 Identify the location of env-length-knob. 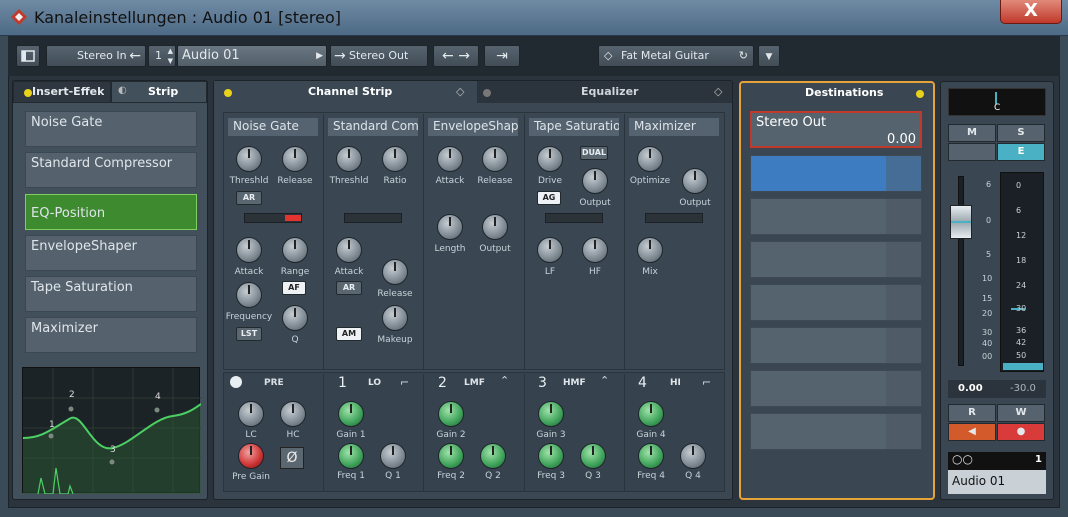
(450, 227).